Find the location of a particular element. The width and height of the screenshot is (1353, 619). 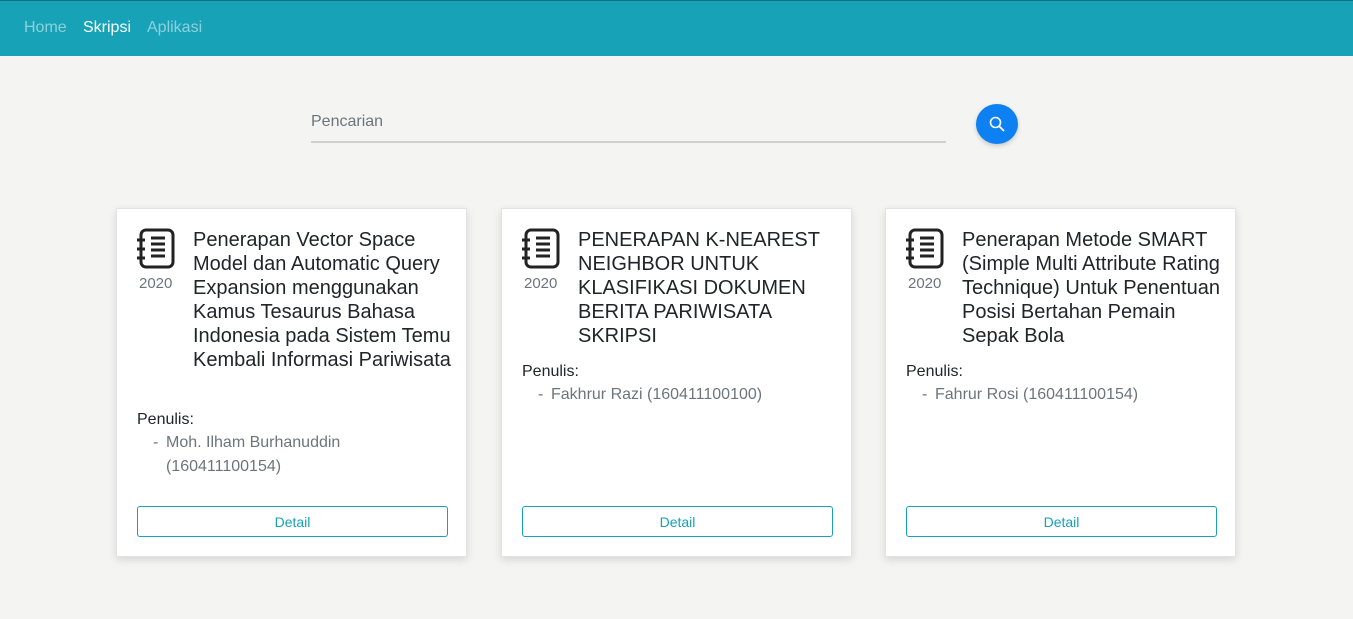

author-list: - Moh. Ilham Burhanuddin (160411100154) is located at coordinates (258, 455).